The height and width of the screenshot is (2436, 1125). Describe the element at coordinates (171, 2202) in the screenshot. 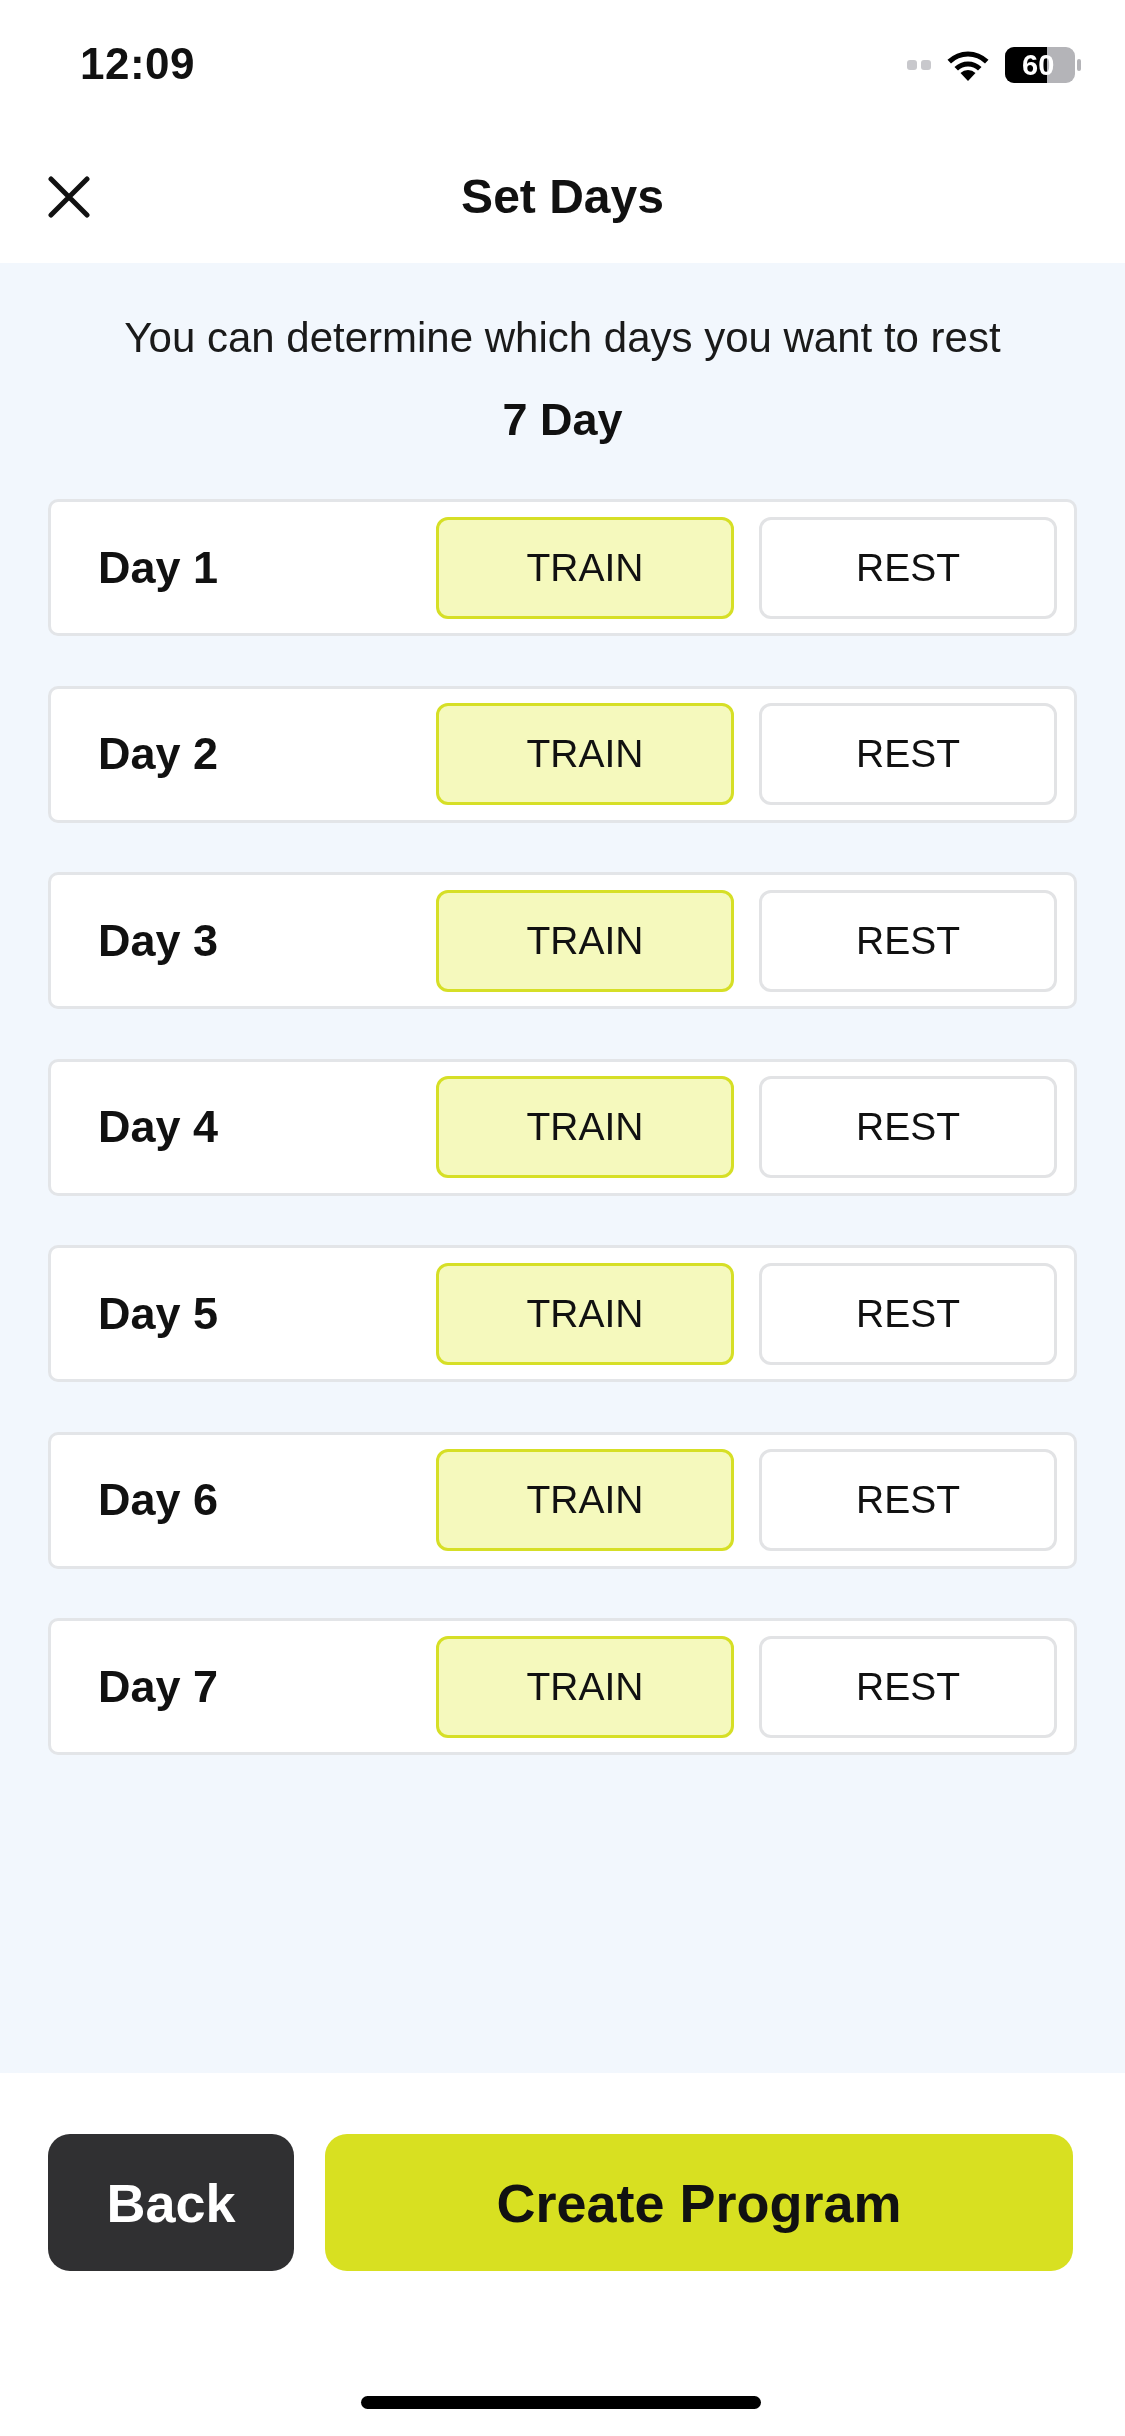

I see `back-button: Back` at that location.